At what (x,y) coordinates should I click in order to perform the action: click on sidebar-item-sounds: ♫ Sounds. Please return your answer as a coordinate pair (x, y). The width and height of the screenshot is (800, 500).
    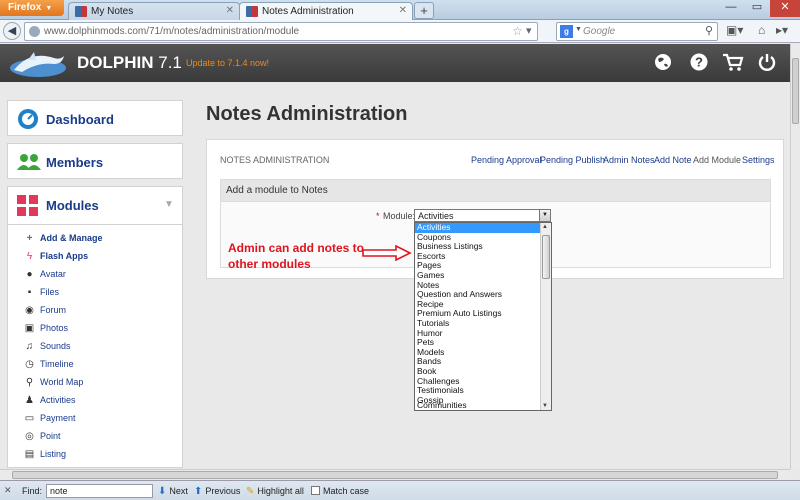
    Looking at the image, I should click on (47, 346).